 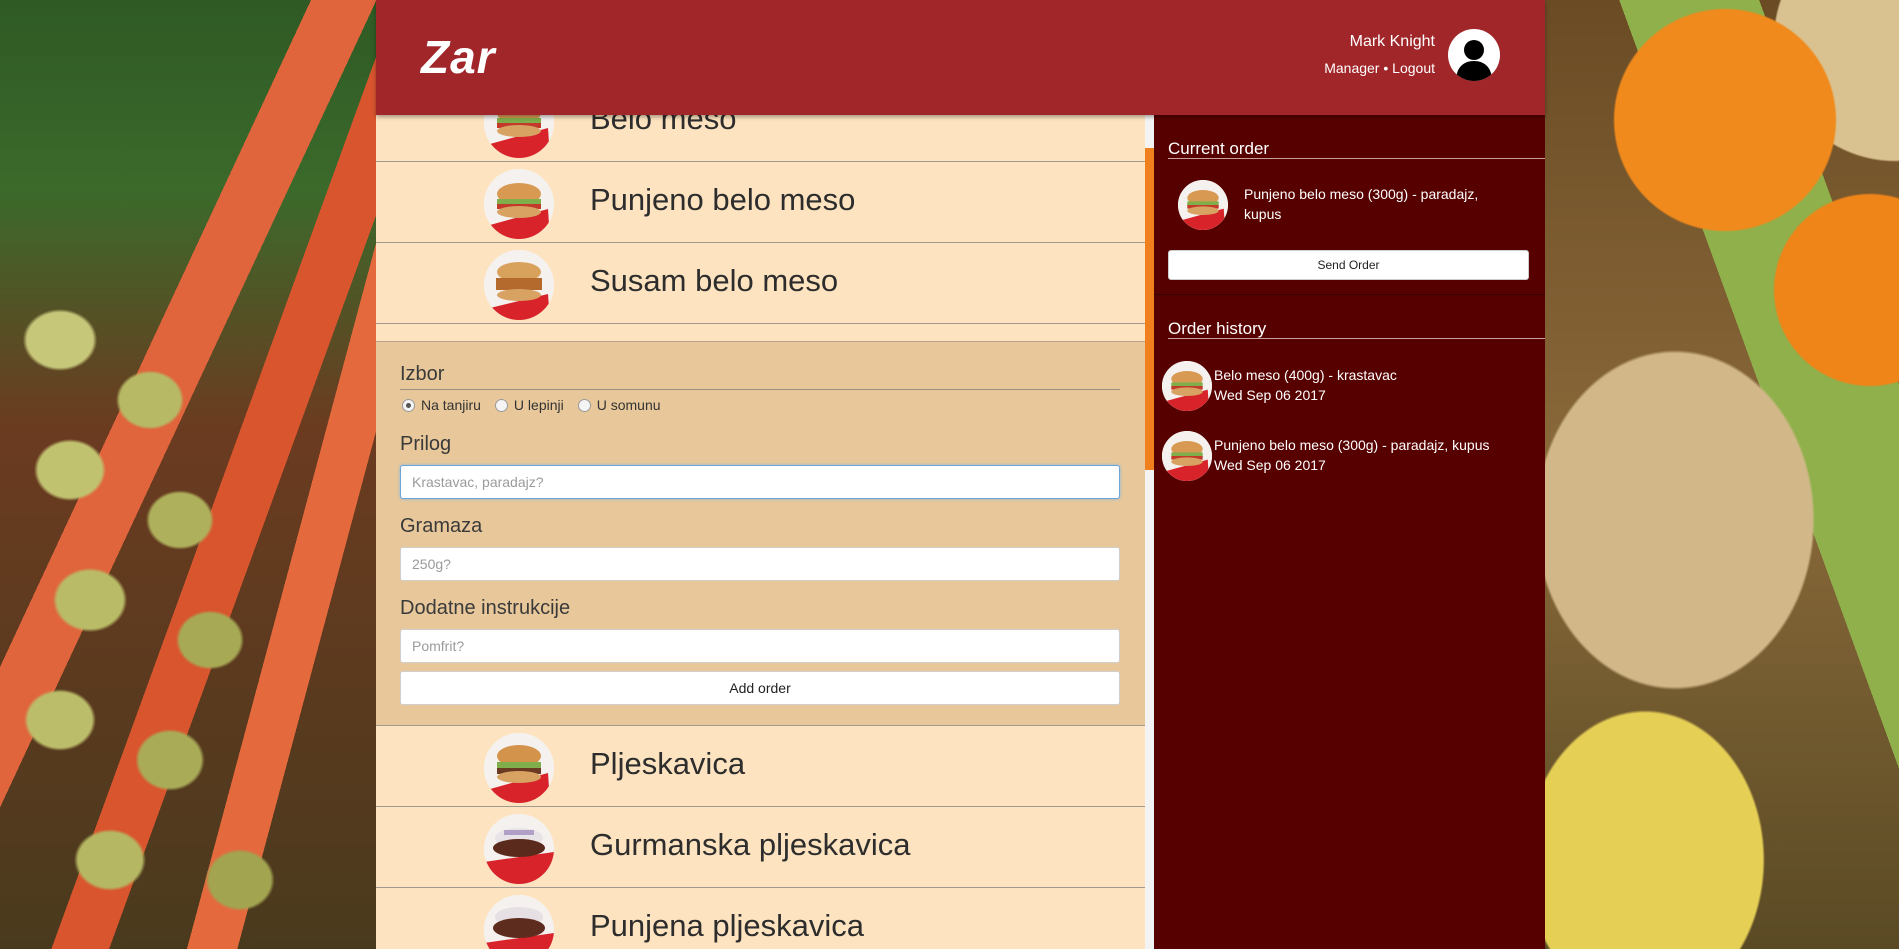 What do you see at coordinates (426, 444) in the screenshot?
I see `prilog-label: Prilog` at bounding box center [426, 444].